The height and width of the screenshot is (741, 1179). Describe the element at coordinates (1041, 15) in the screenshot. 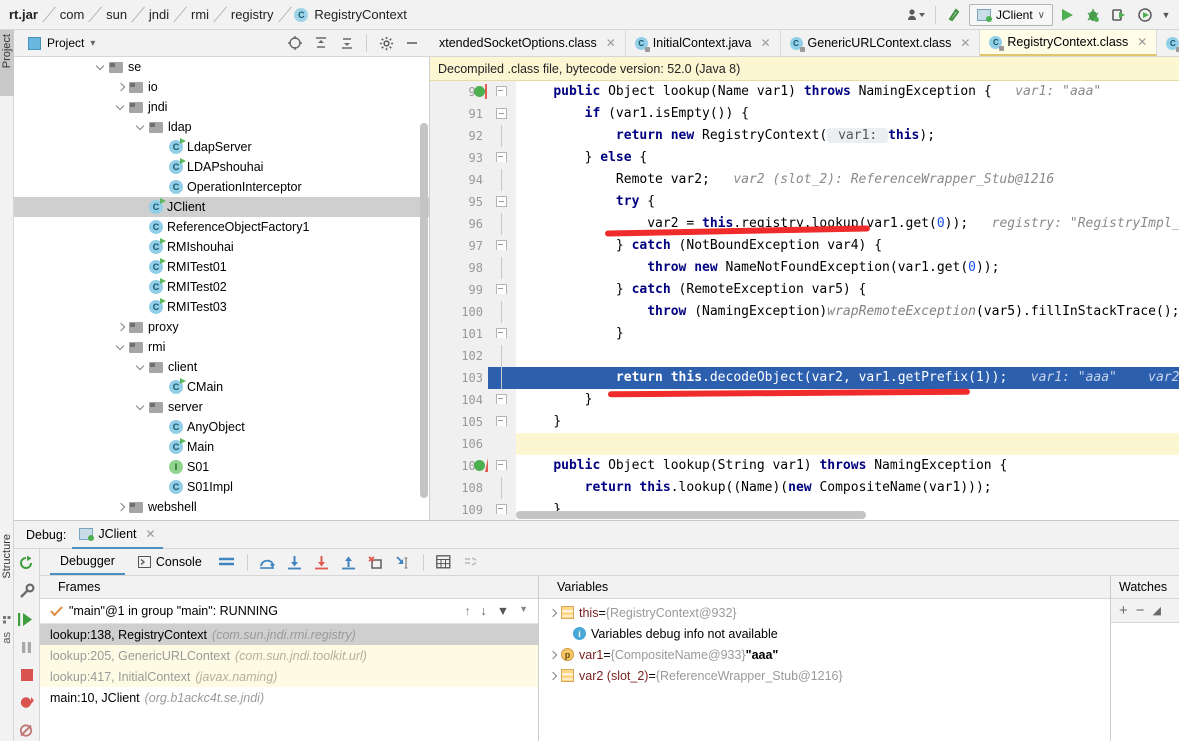

I see `chevron-down-icon: ∨` at that location.